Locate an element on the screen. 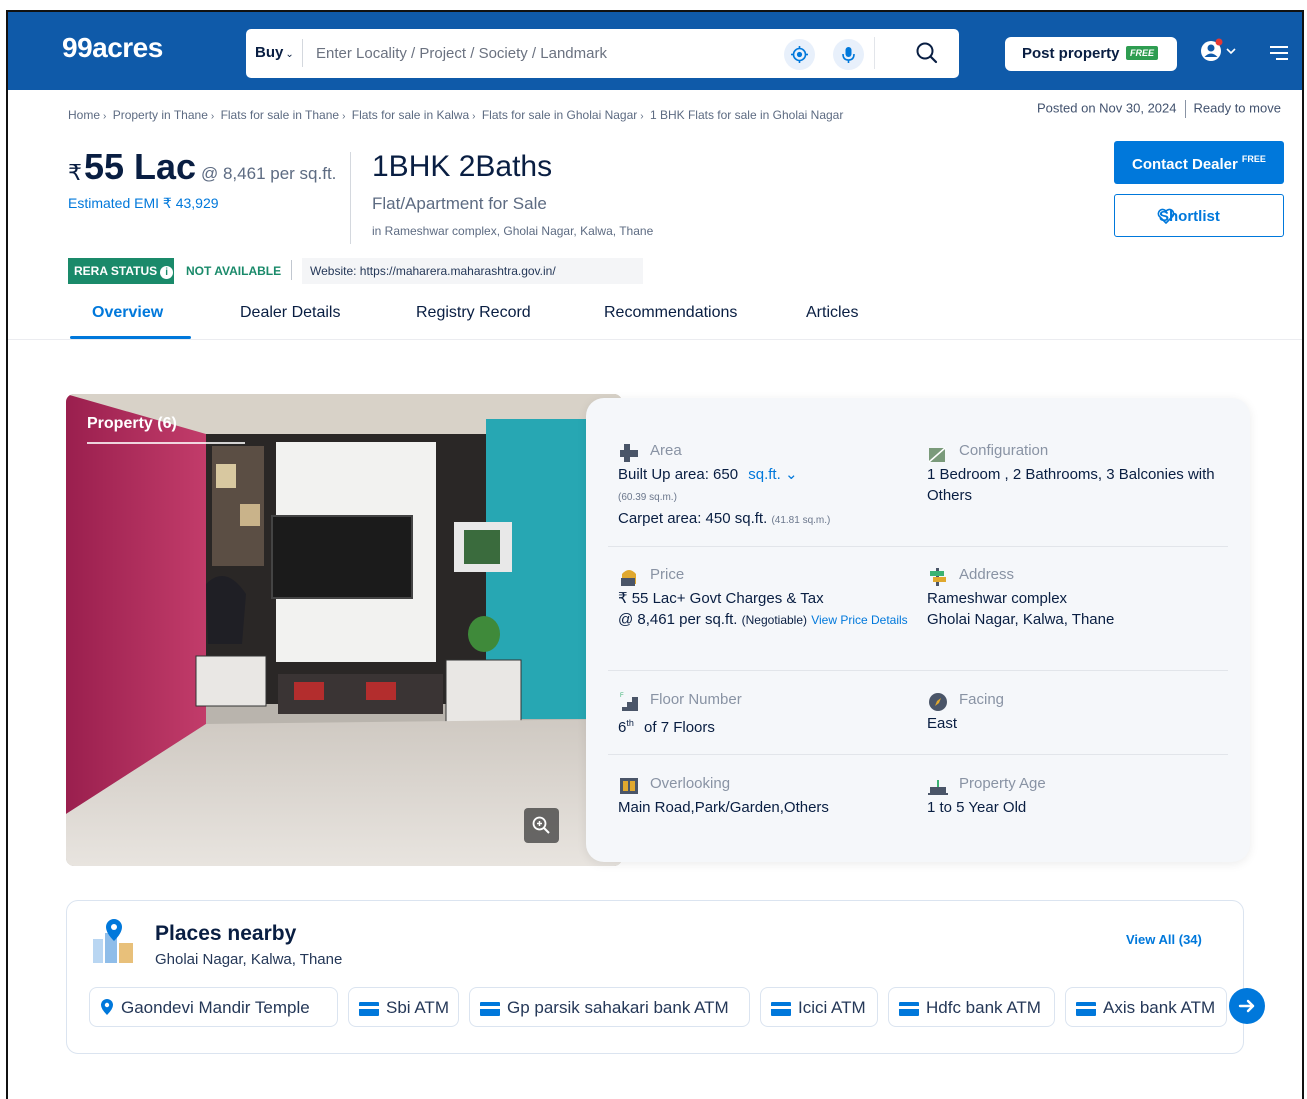 The width and height of the screenshot is (1307, 1099). user-icon is located at coordinates (1218, 49).